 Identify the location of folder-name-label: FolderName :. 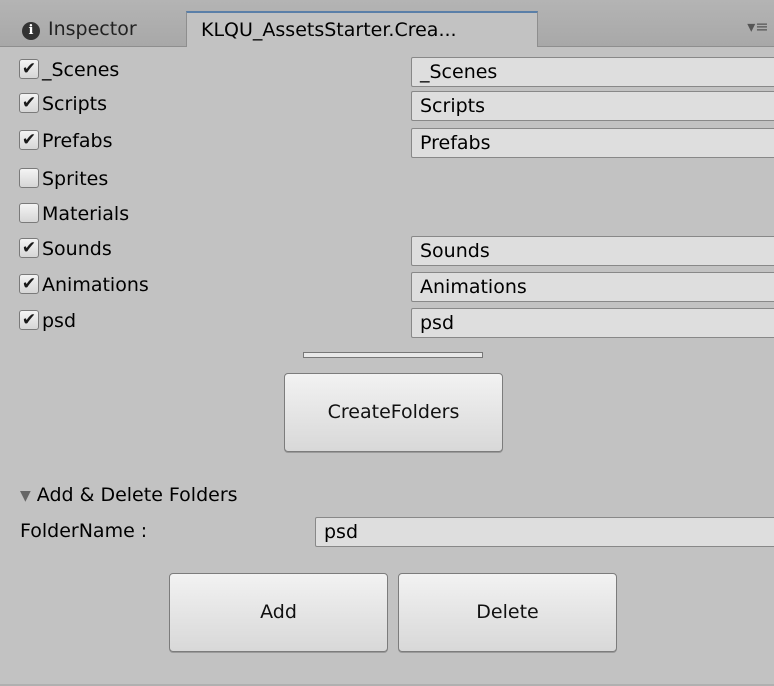
(84, 531).